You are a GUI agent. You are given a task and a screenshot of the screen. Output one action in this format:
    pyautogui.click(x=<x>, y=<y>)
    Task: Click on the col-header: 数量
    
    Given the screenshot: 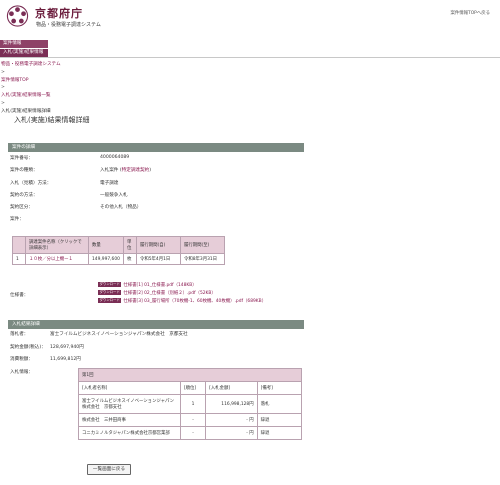 What is the action you would take?
    pyautogui.click(x=106, y=245)
    